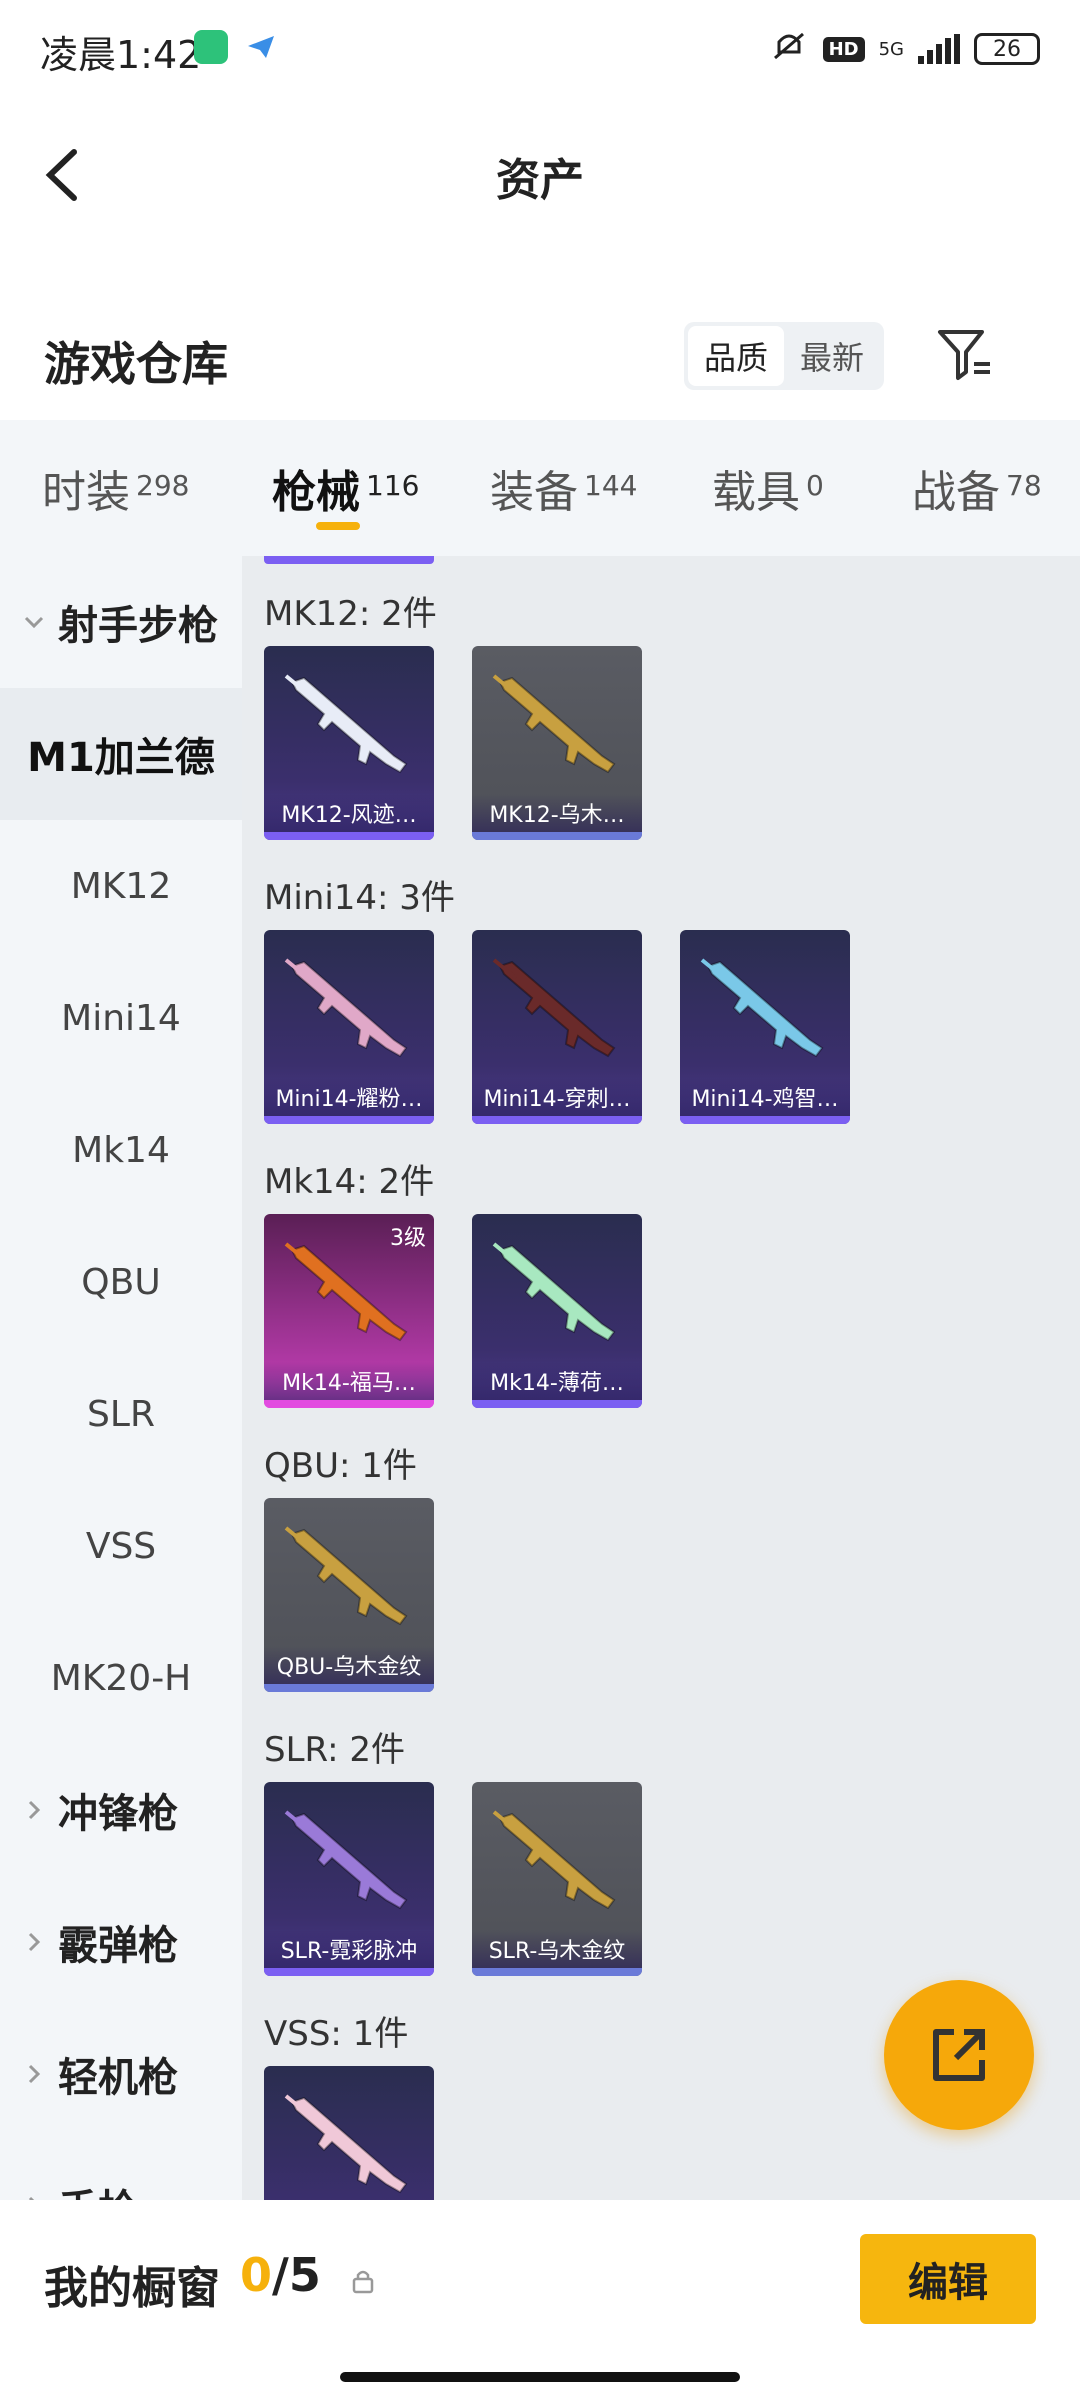 This screenshot has width=1080, height=2400. I want to click on tab-fashion: 时装 298, so click(115, 488).